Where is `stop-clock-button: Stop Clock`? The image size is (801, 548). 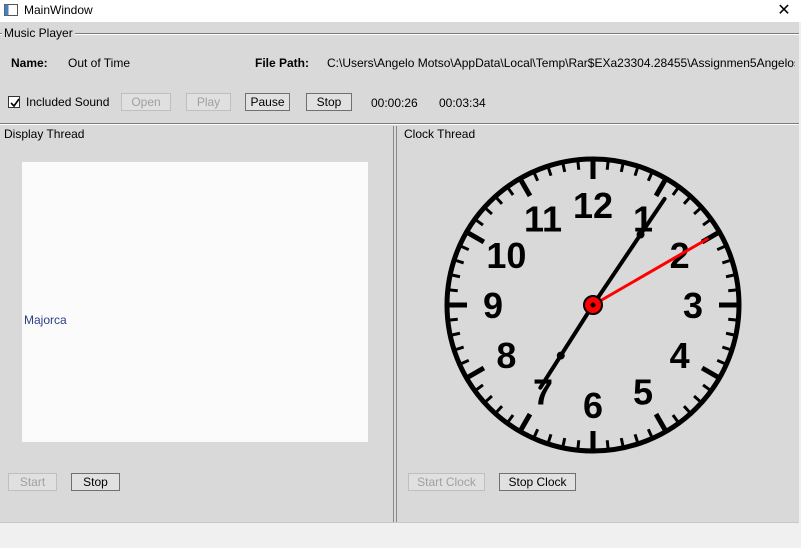
stop-clock-button: Stop Clock is located at coordinates (537, 482).